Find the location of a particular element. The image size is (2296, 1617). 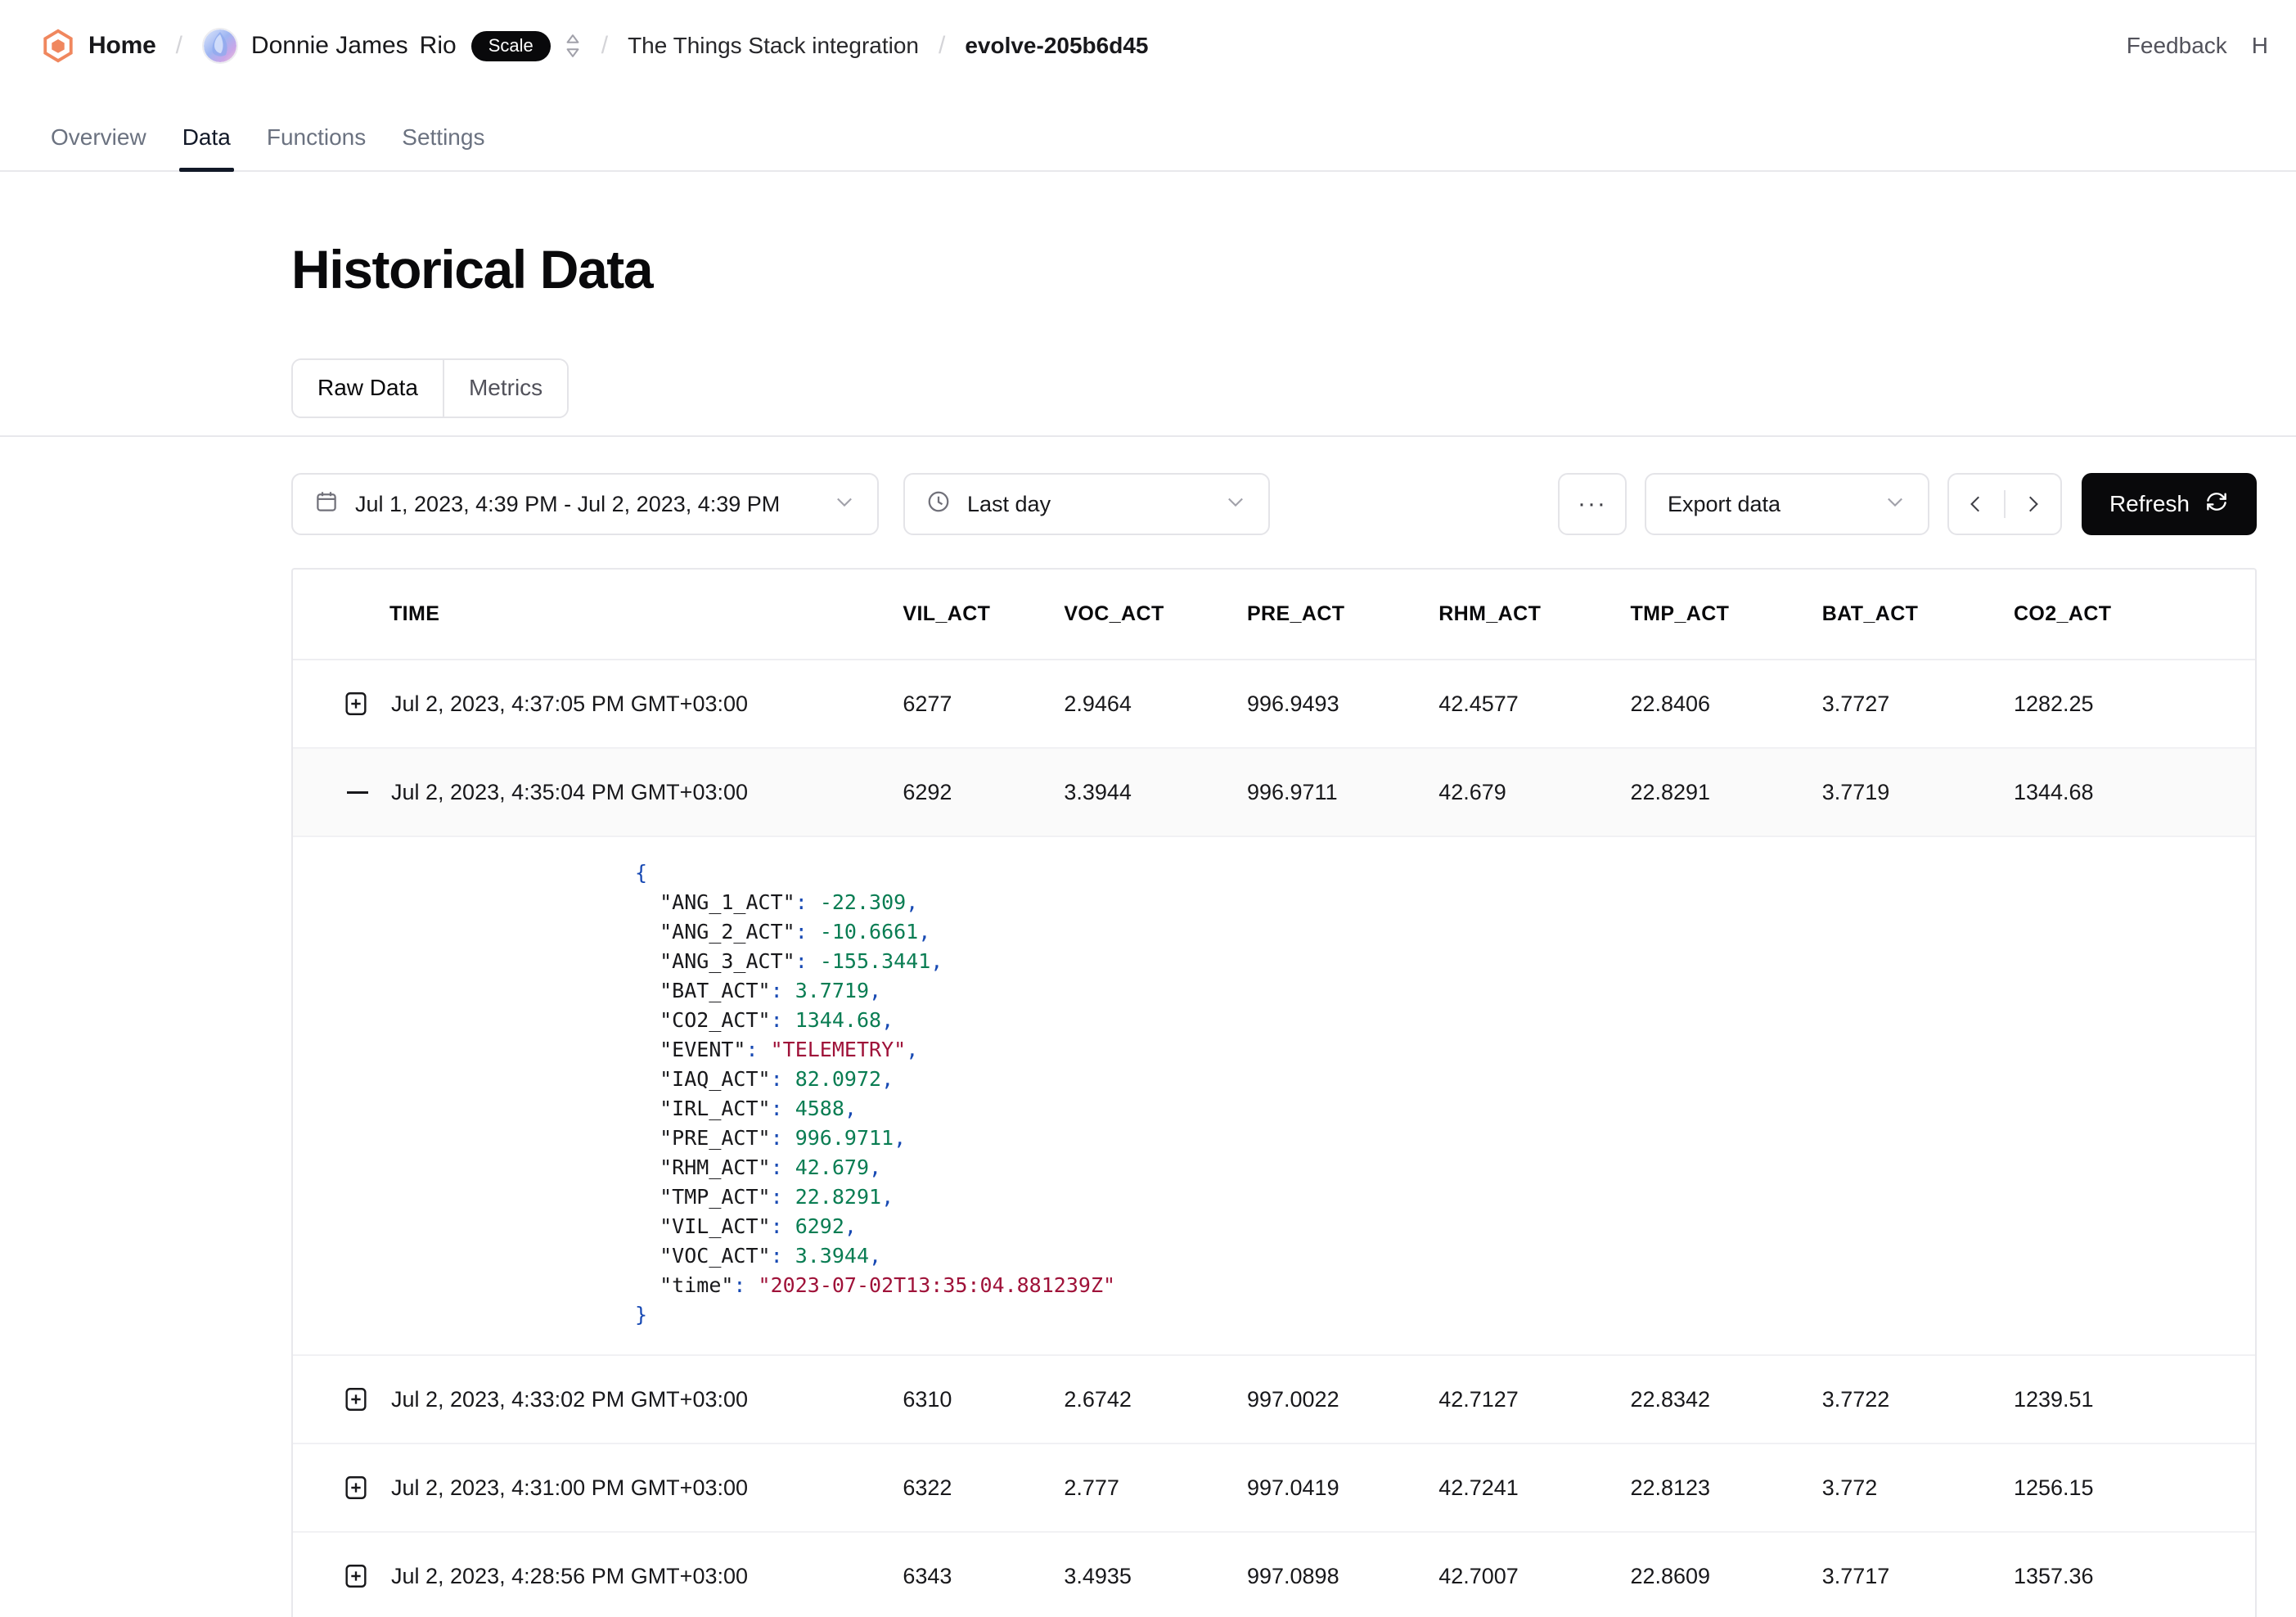

json-value-tmp-act: 22.8291 is located at coordinates (839, 1197).